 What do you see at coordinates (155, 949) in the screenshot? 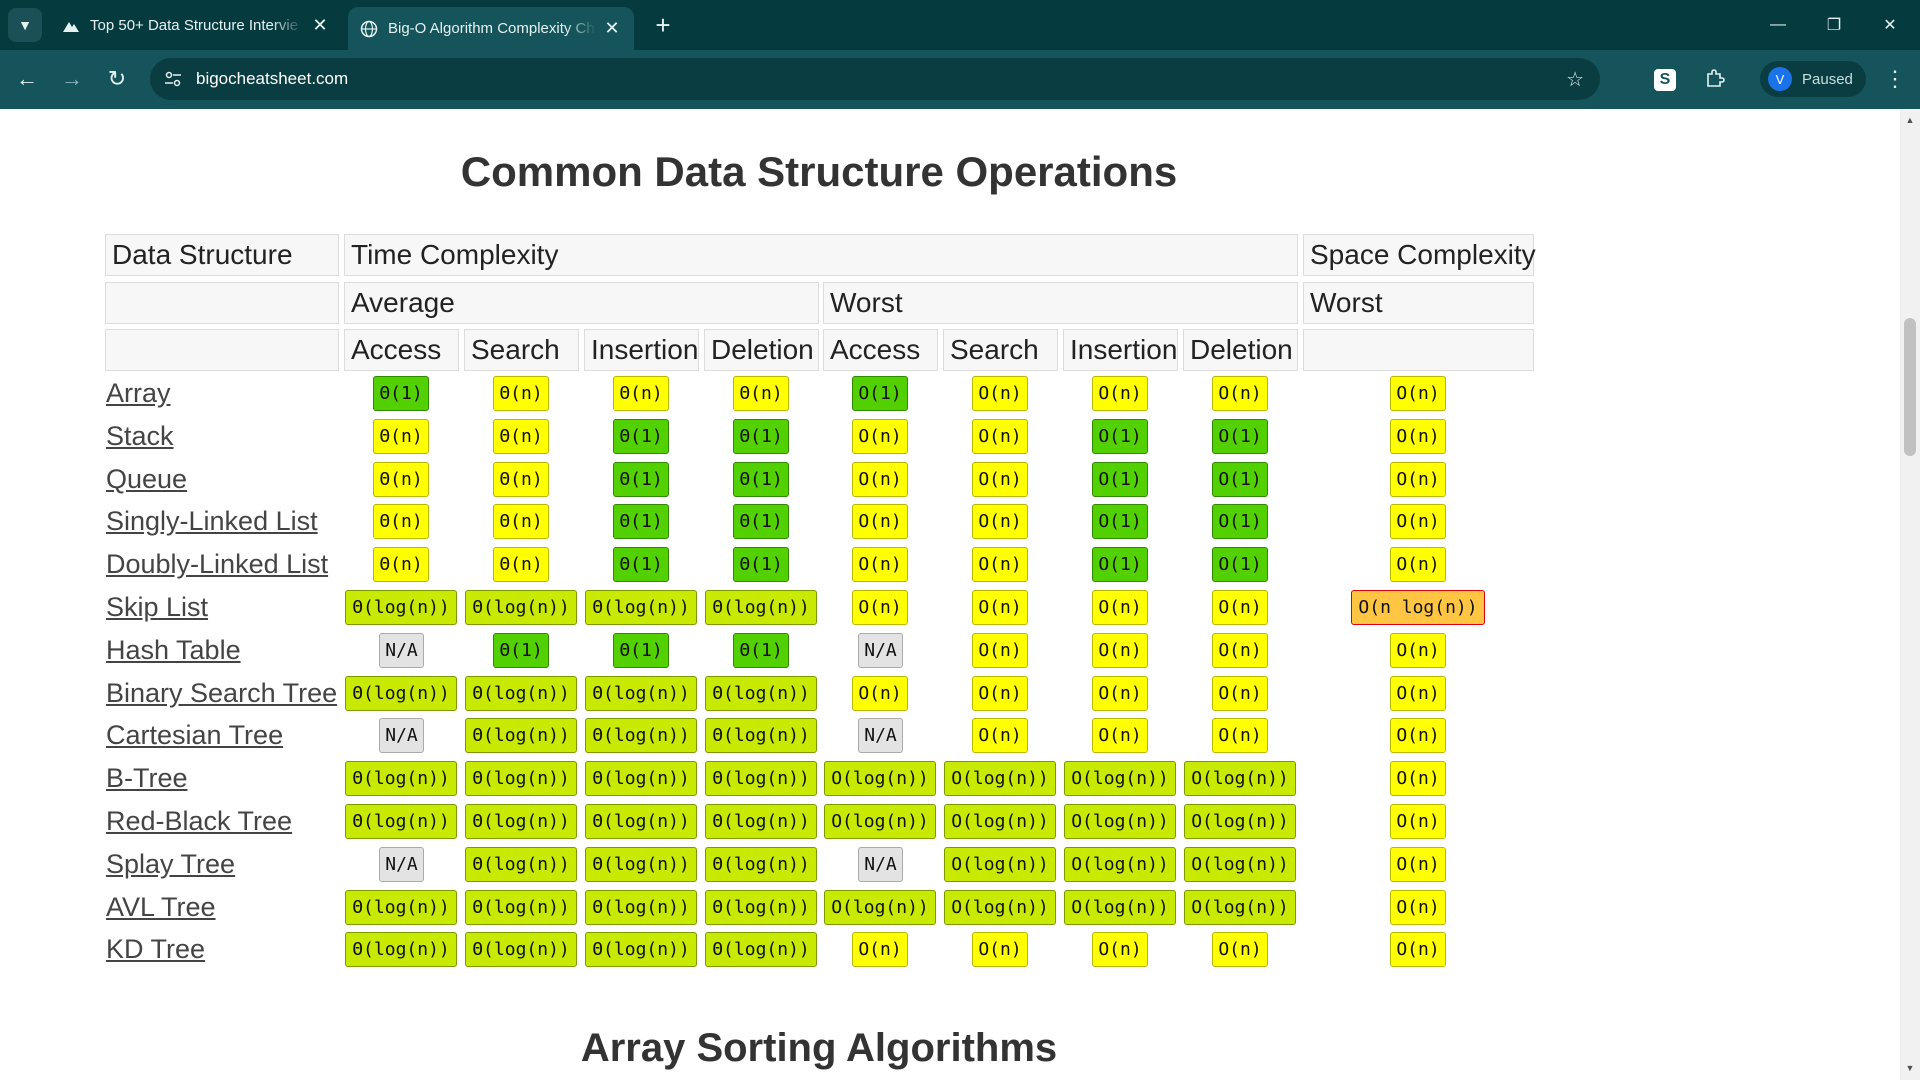
I see `data-structure-link: KD Tree` at bounding box center [155, 949].